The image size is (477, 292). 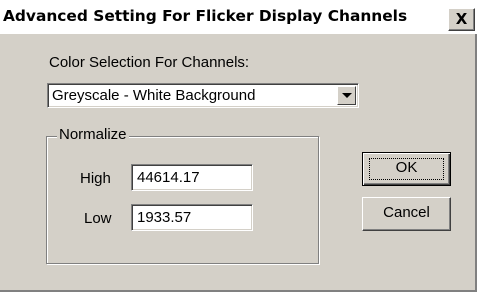 I want to click on ok-button: OK, so click(x=406, y=169).